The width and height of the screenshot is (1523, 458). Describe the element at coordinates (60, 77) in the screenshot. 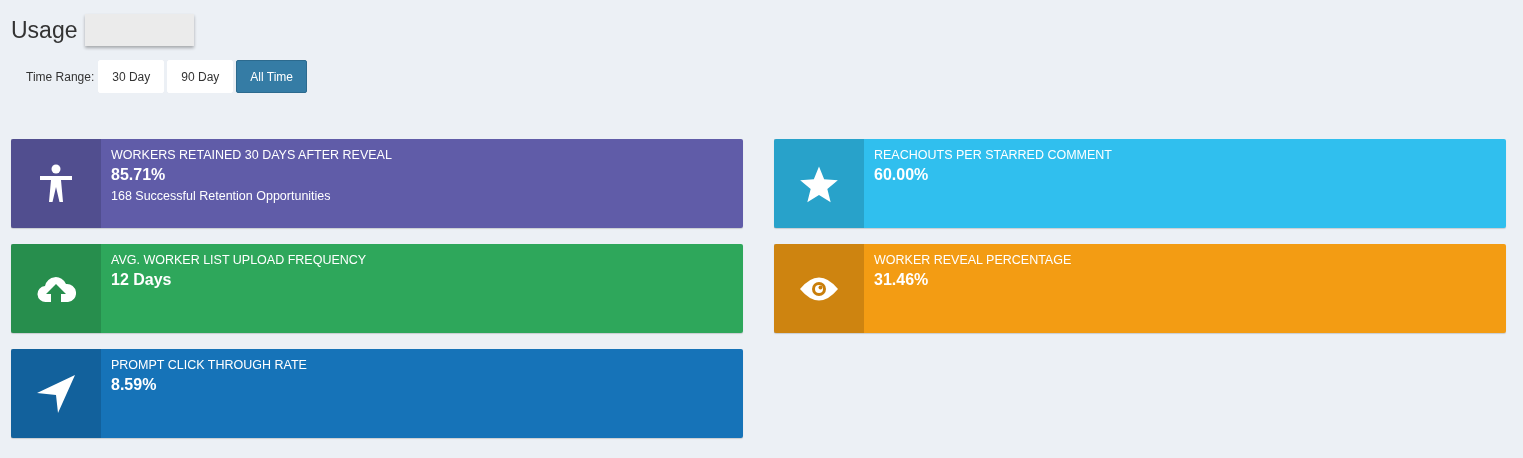

I see `time-range-label: Time Range:` at that location.